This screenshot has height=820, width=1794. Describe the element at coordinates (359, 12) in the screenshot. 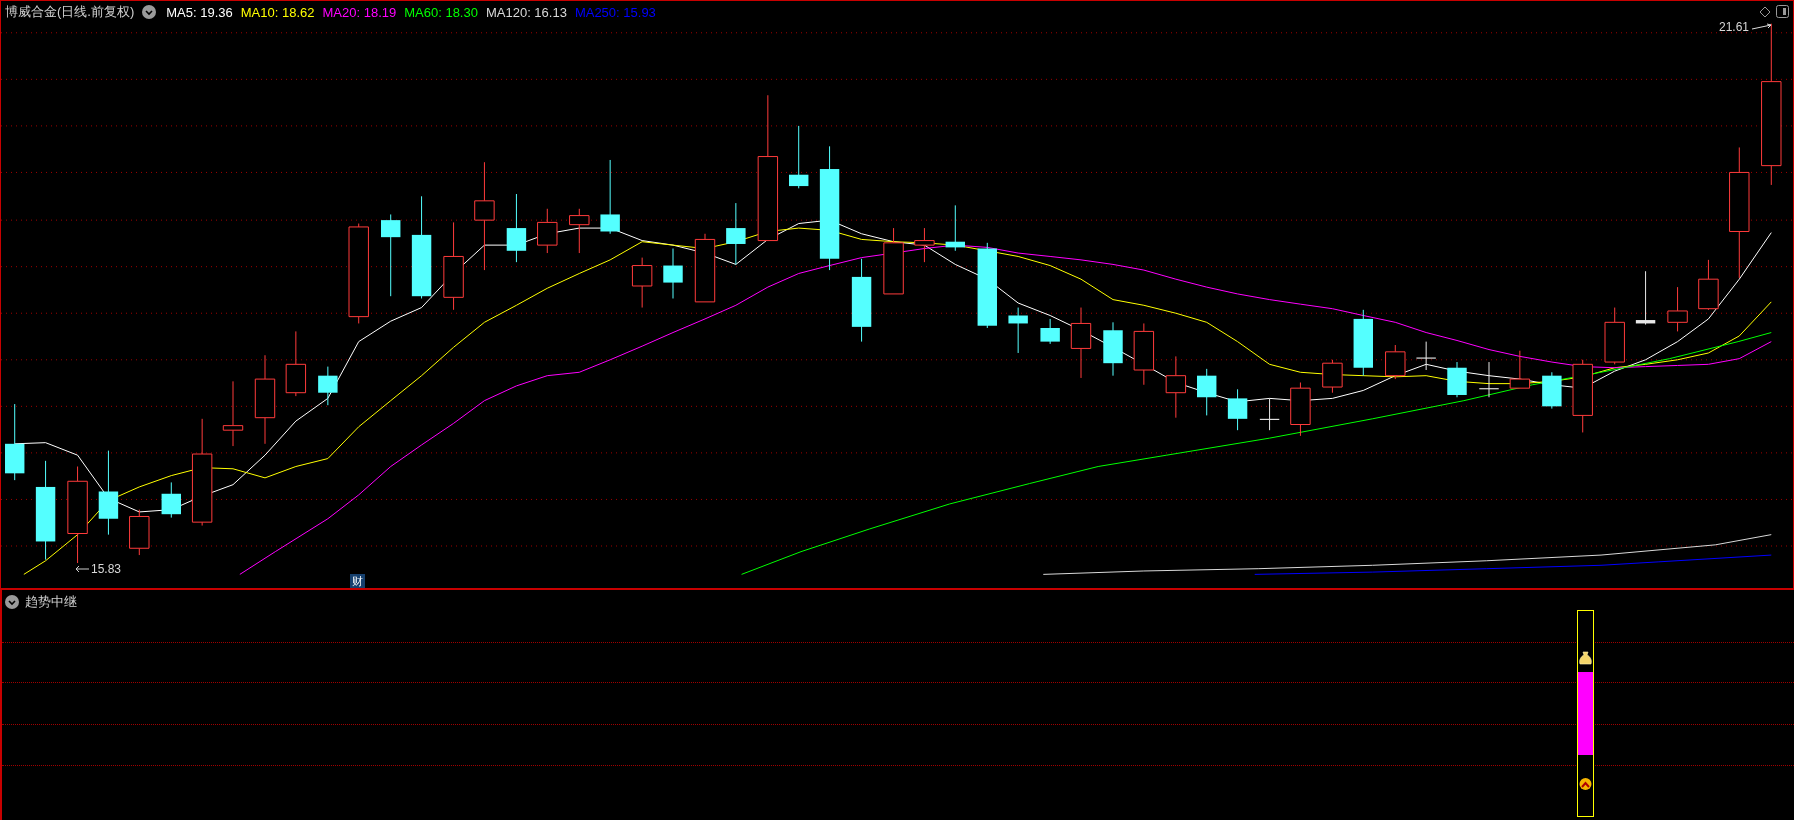

I see `moving-average-value: MA20: 18.19` at that location.